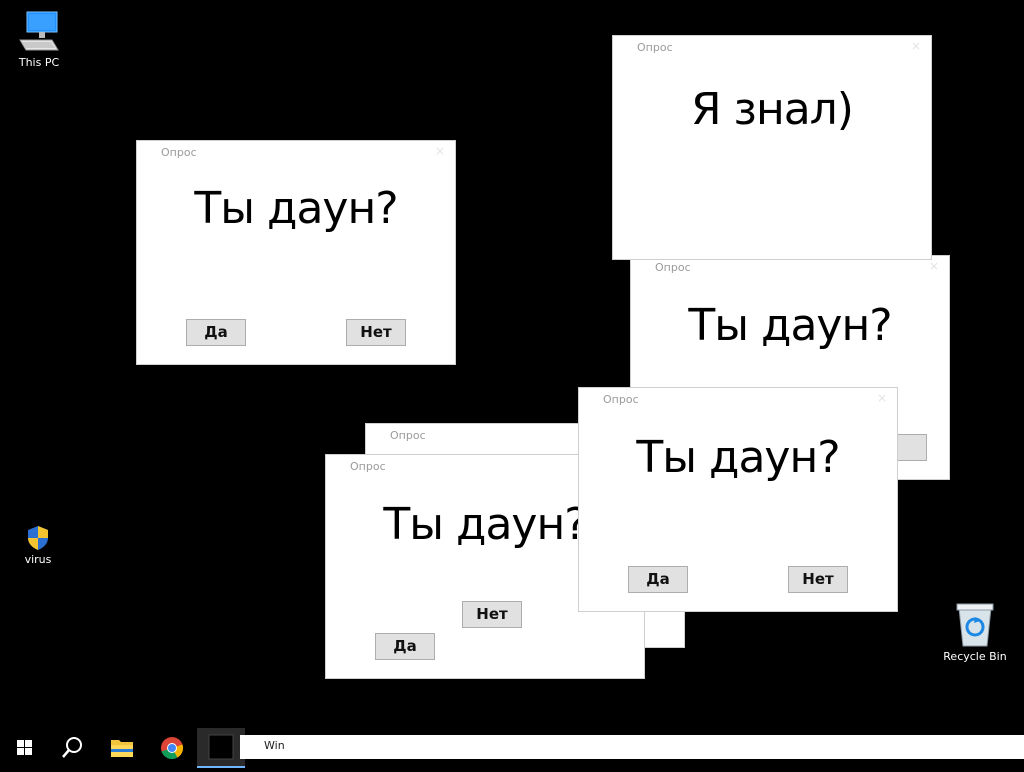 The height and width of the screenshot is (772, 1024). I want to click on taskbar-window-text: Win, so click(274, 745).